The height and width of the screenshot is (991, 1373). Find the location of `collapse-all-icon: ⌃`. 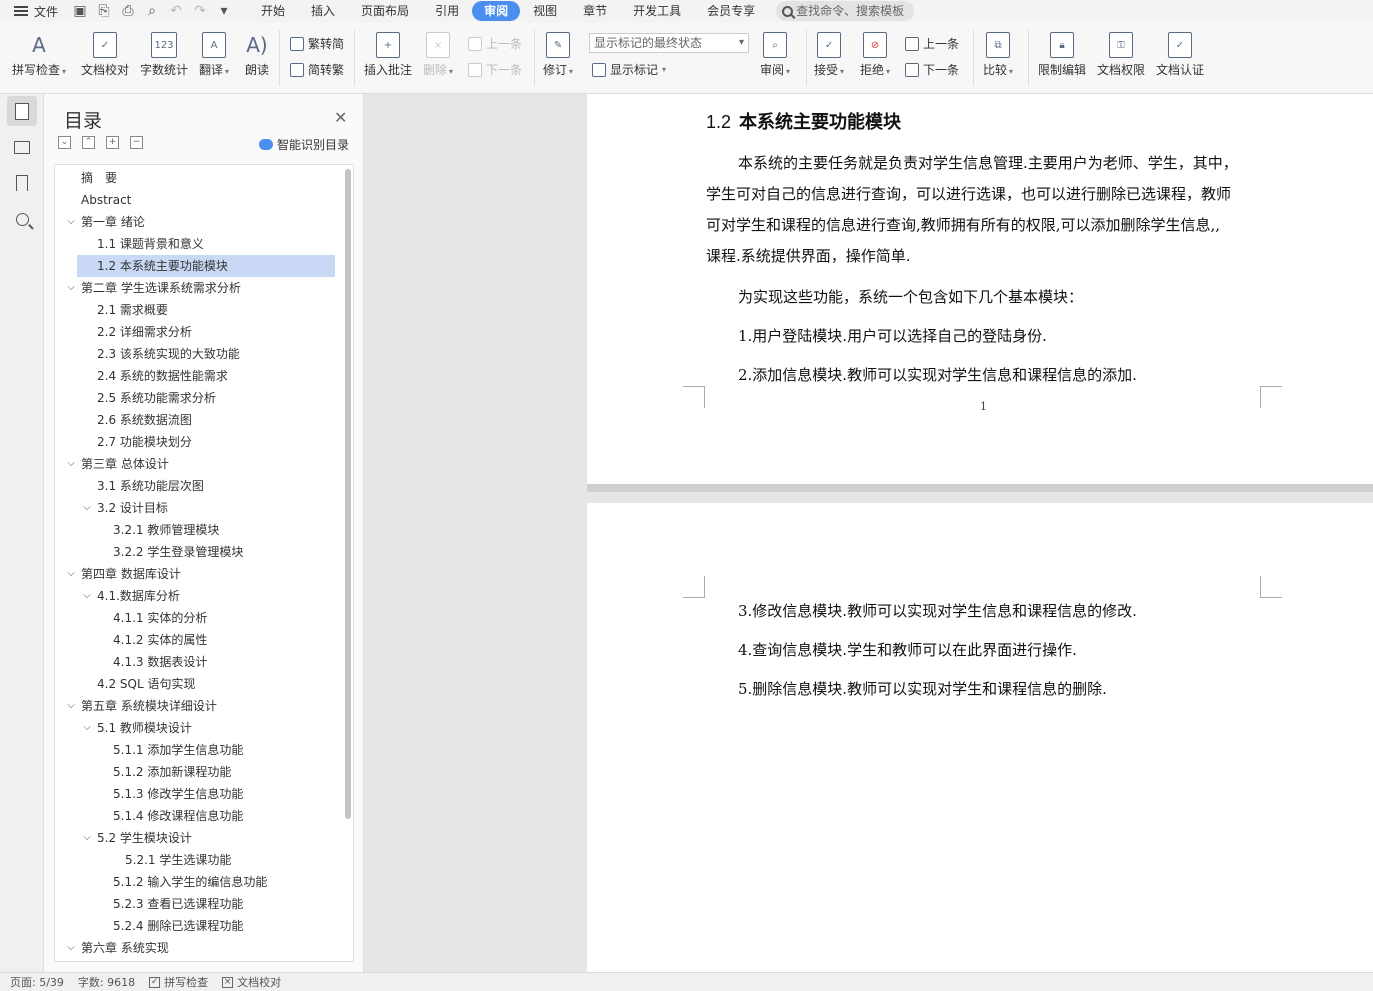

collapse-all-icon: ⌃ is located at coordinates (88, 142).